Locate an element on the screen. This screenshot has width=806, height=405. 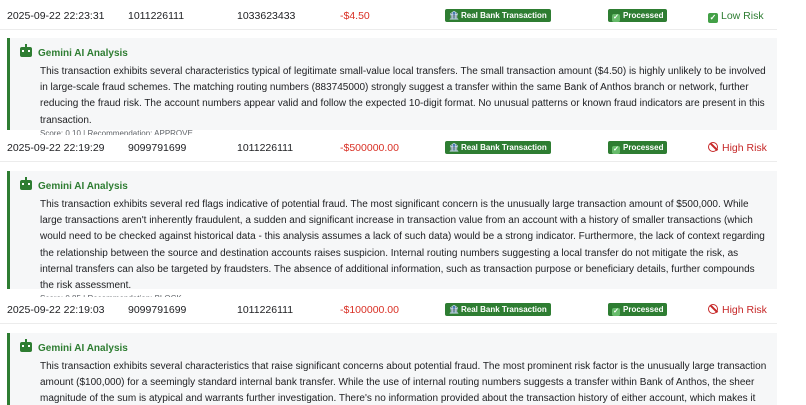
transaction-amount: -$4.50 is located at coordinates (355, 16).